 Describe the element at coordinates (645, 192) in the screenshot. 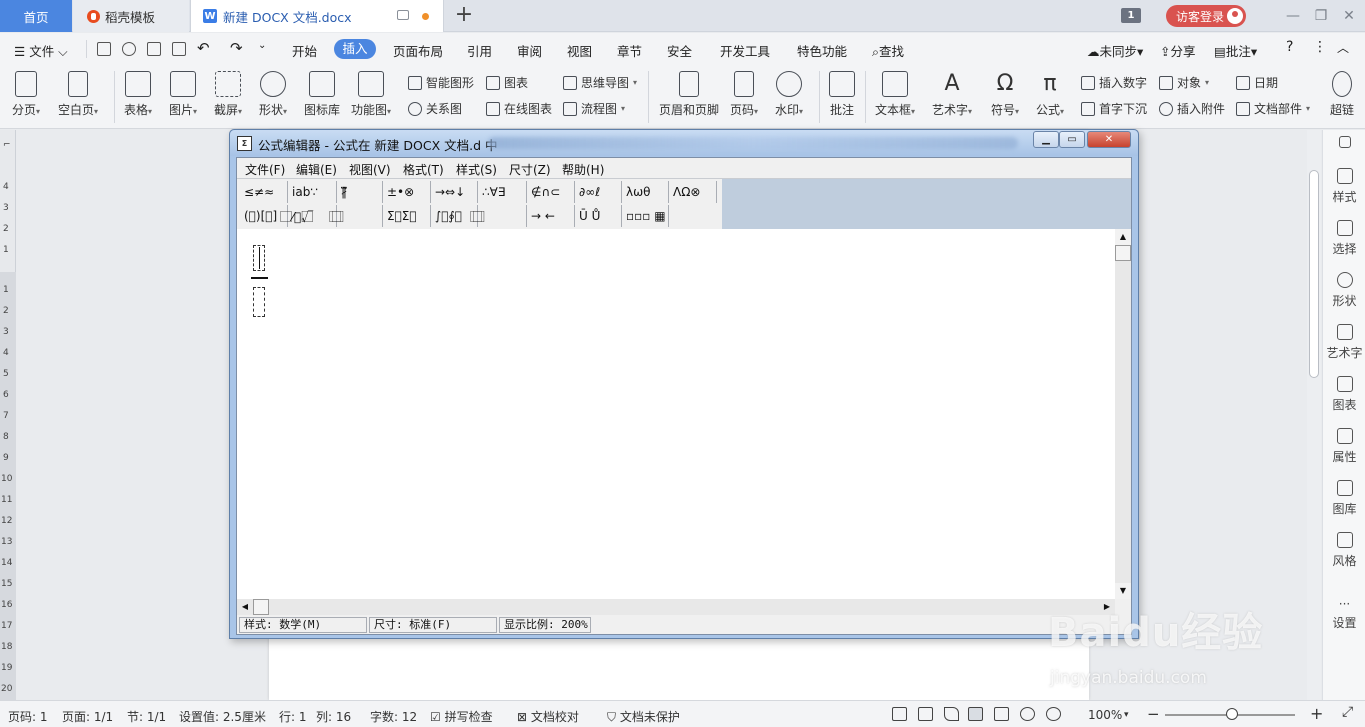

I see `greek-lower-palette-button: λωθ` at that location.